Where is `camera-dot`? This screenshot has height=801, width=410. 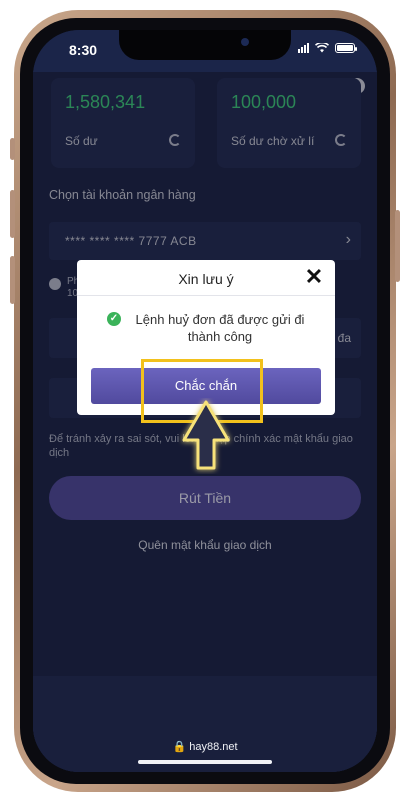 camera-dot is located at coordinates (245, 42).